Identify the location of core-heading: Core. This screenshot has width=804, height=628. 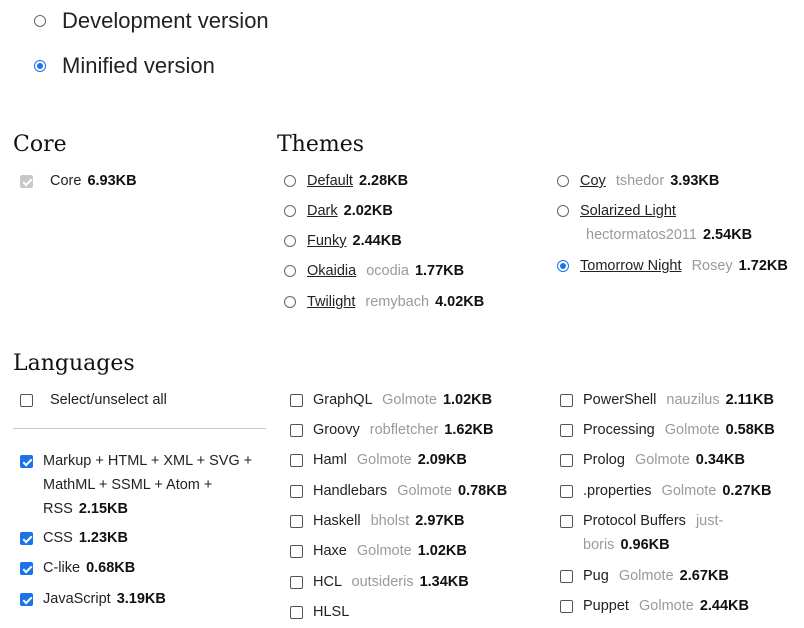
(40, 144).